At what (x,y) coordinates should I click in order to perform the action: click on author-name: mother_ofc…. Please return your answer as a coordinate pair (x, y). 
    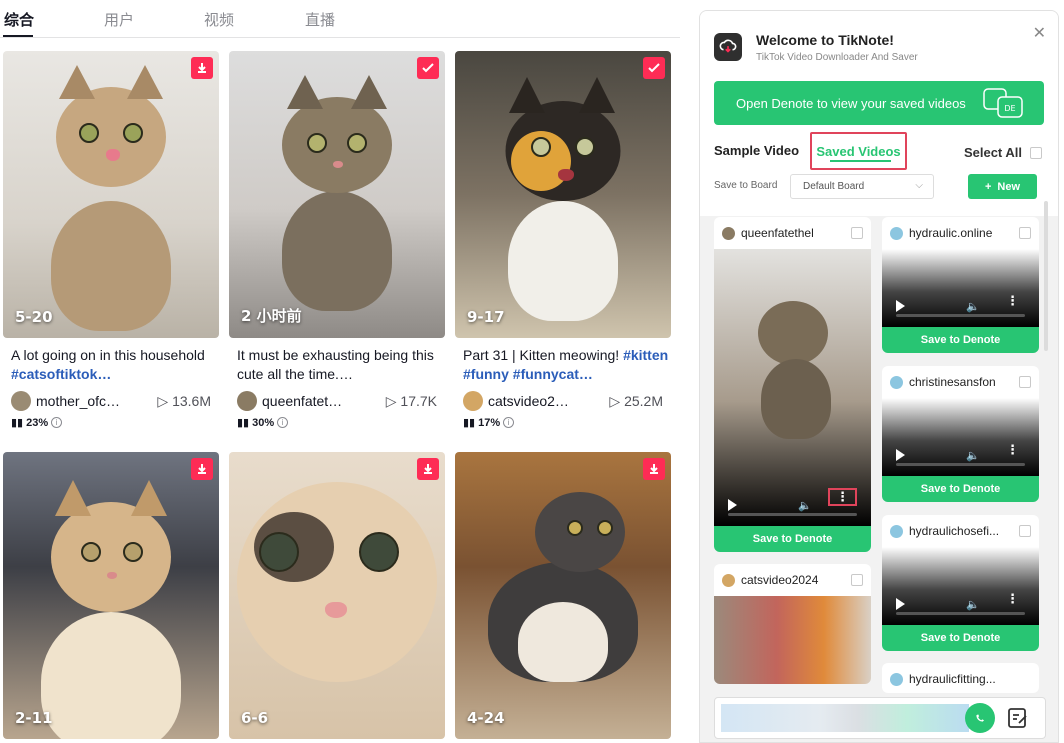
    Looking at the image, I should click on (91, 401).